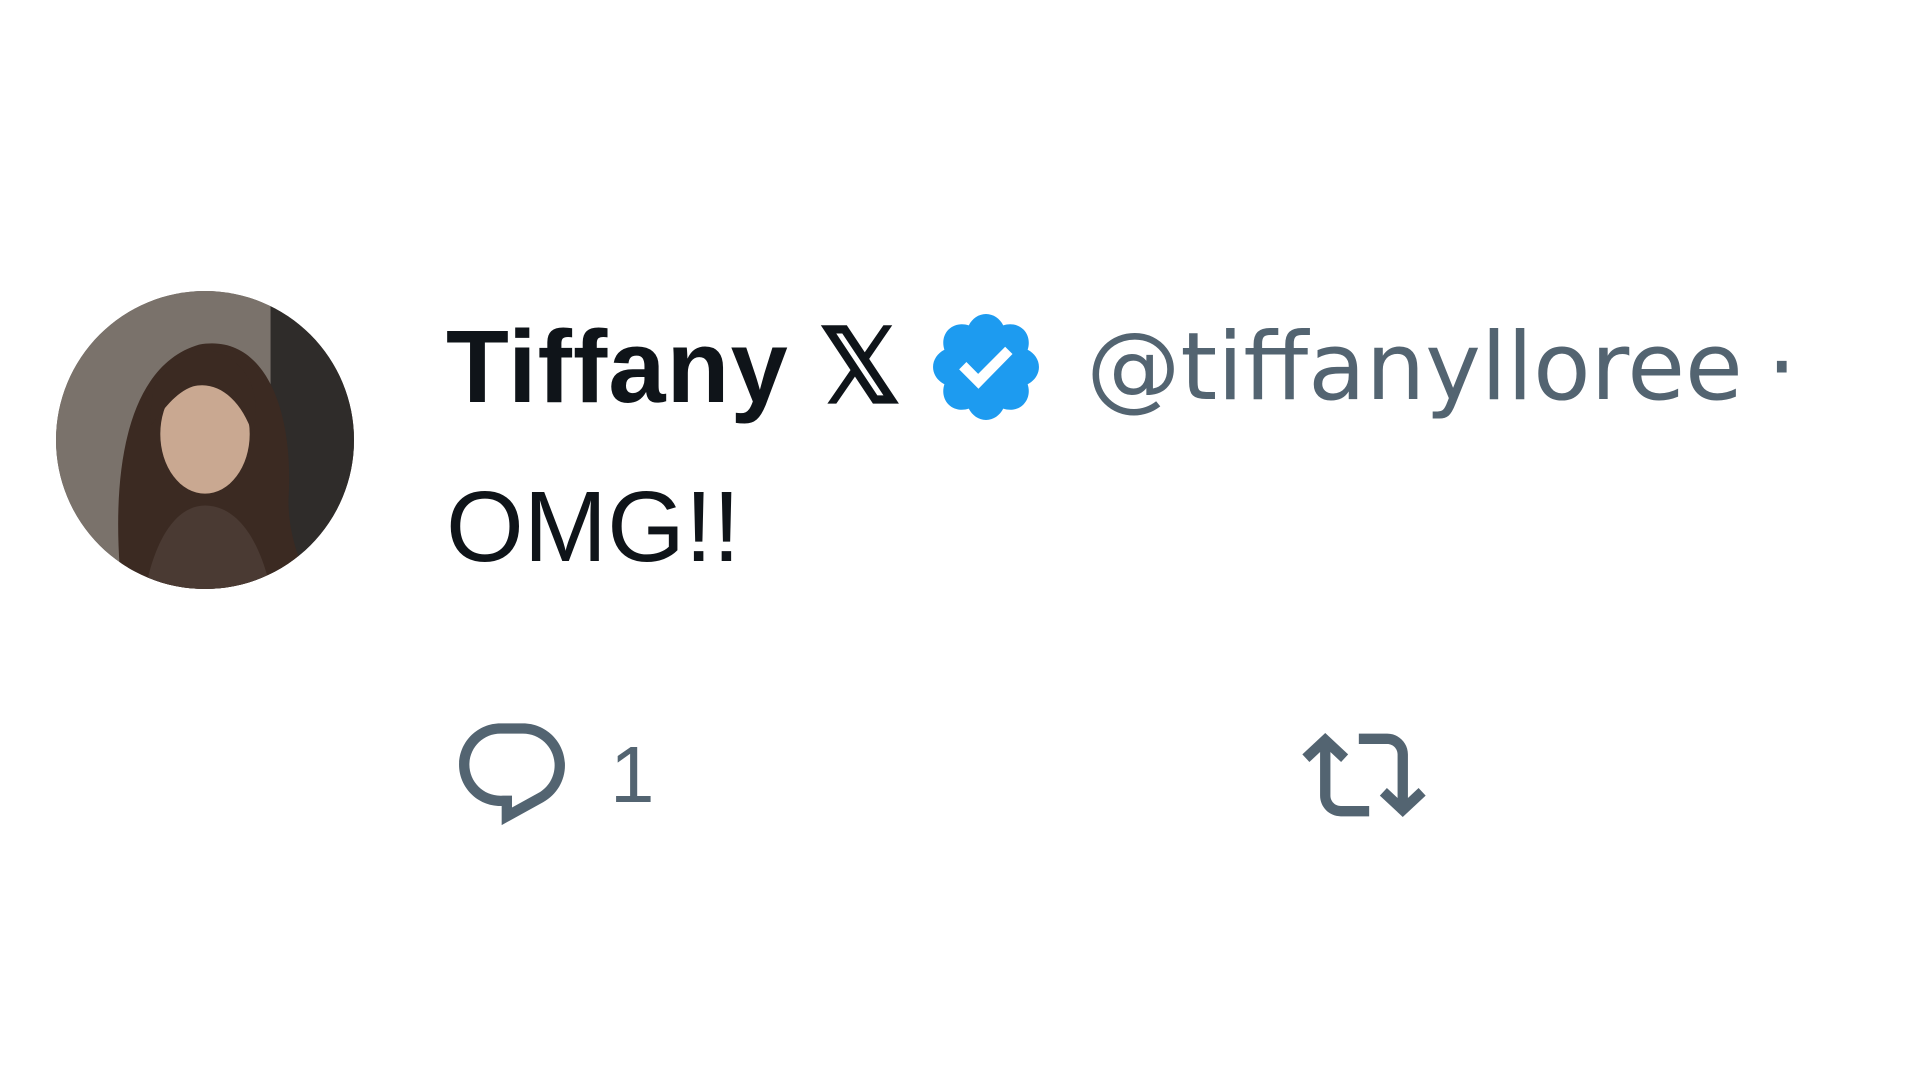 The width and height of the screenshot is (1920, 1080). I want to click on retweet-icon, so click(1364, 775).